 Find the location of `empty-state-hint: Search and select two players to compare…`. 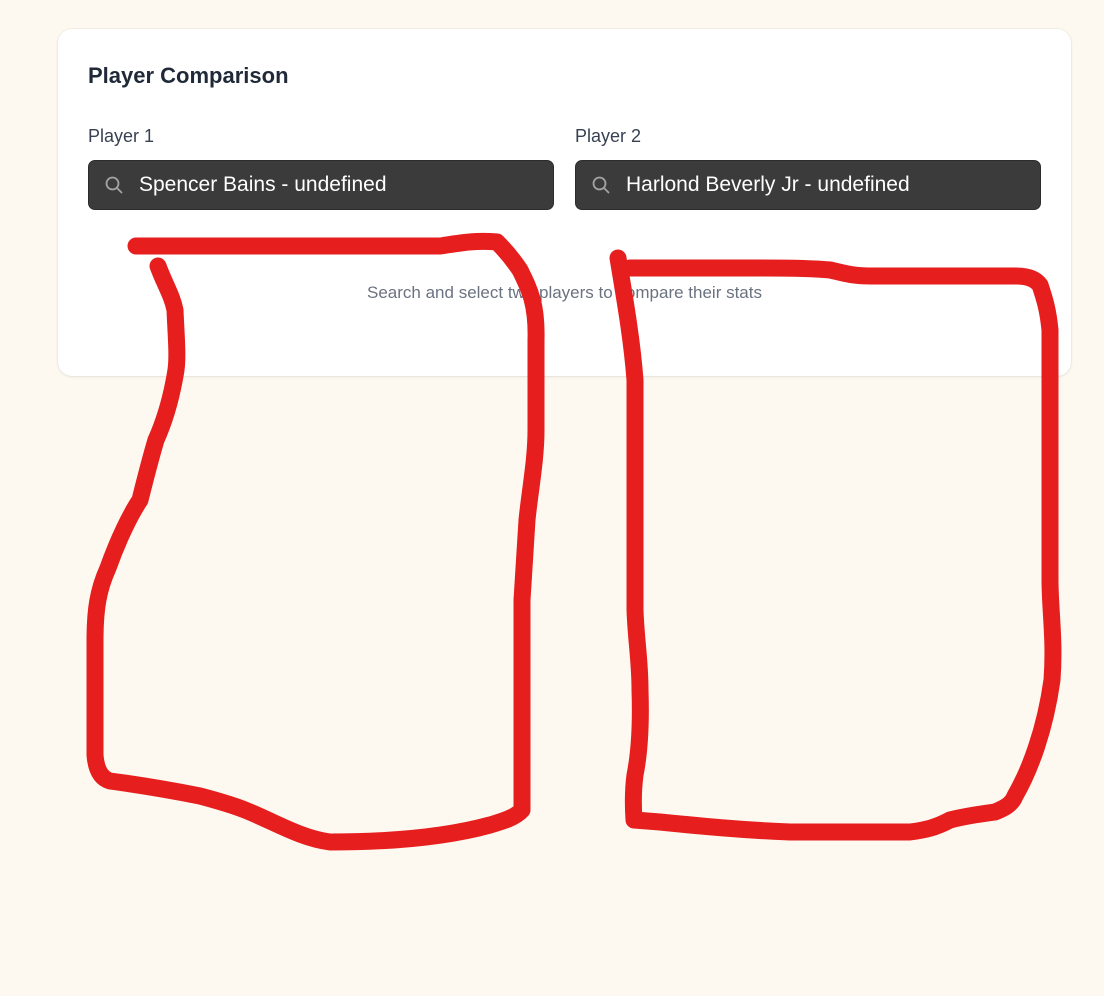

empty-state-hint: Search and select two players to compare… is located at coordinates (564, 292).